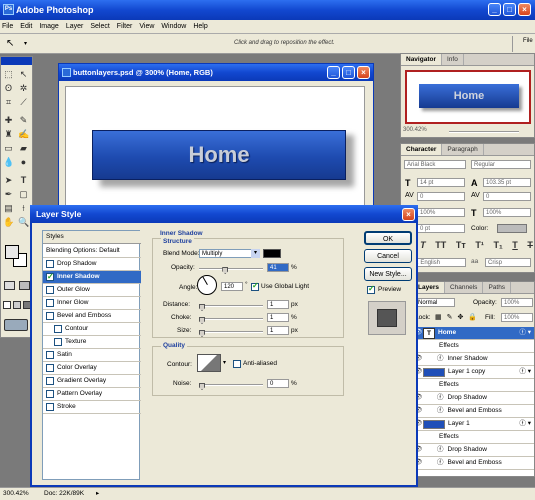  I want to click on move-tool-icon: ↖, so click(23, 74).